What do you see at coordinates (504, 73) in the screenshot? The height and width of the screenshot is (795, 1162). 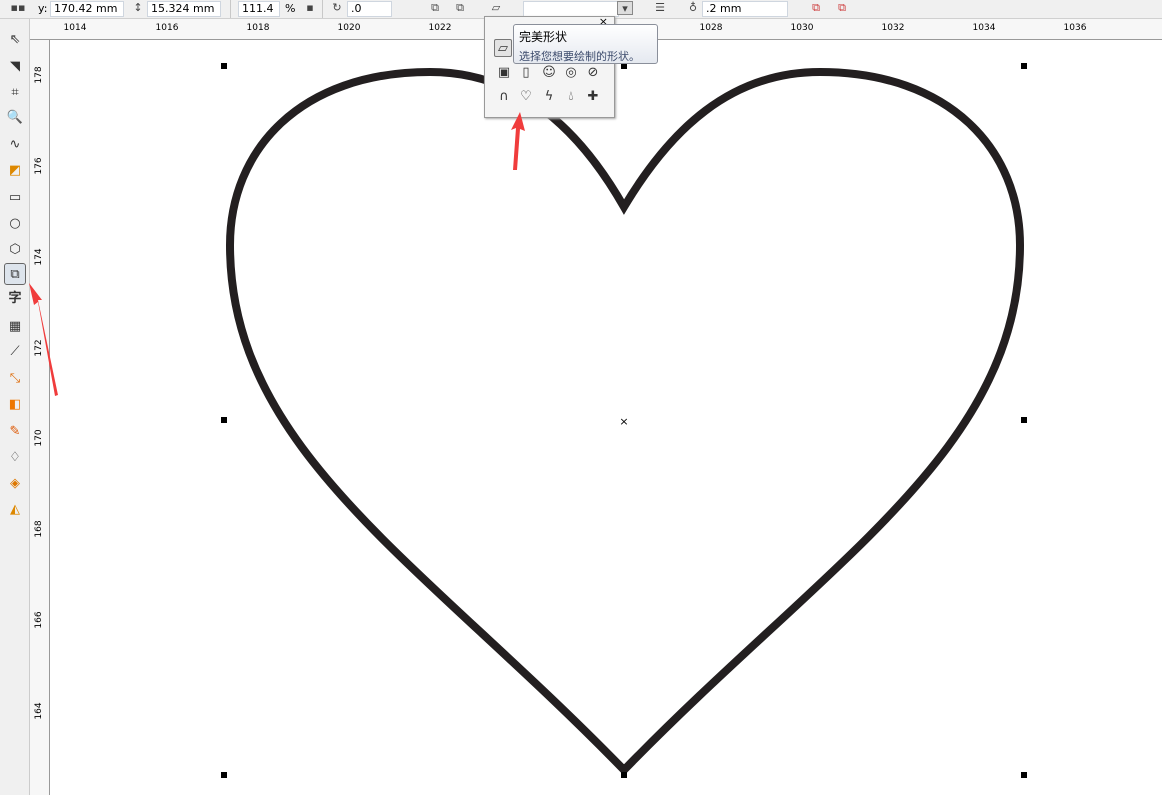 I see `frame-shape-icon: ▣` at bounding box center [504, 73].